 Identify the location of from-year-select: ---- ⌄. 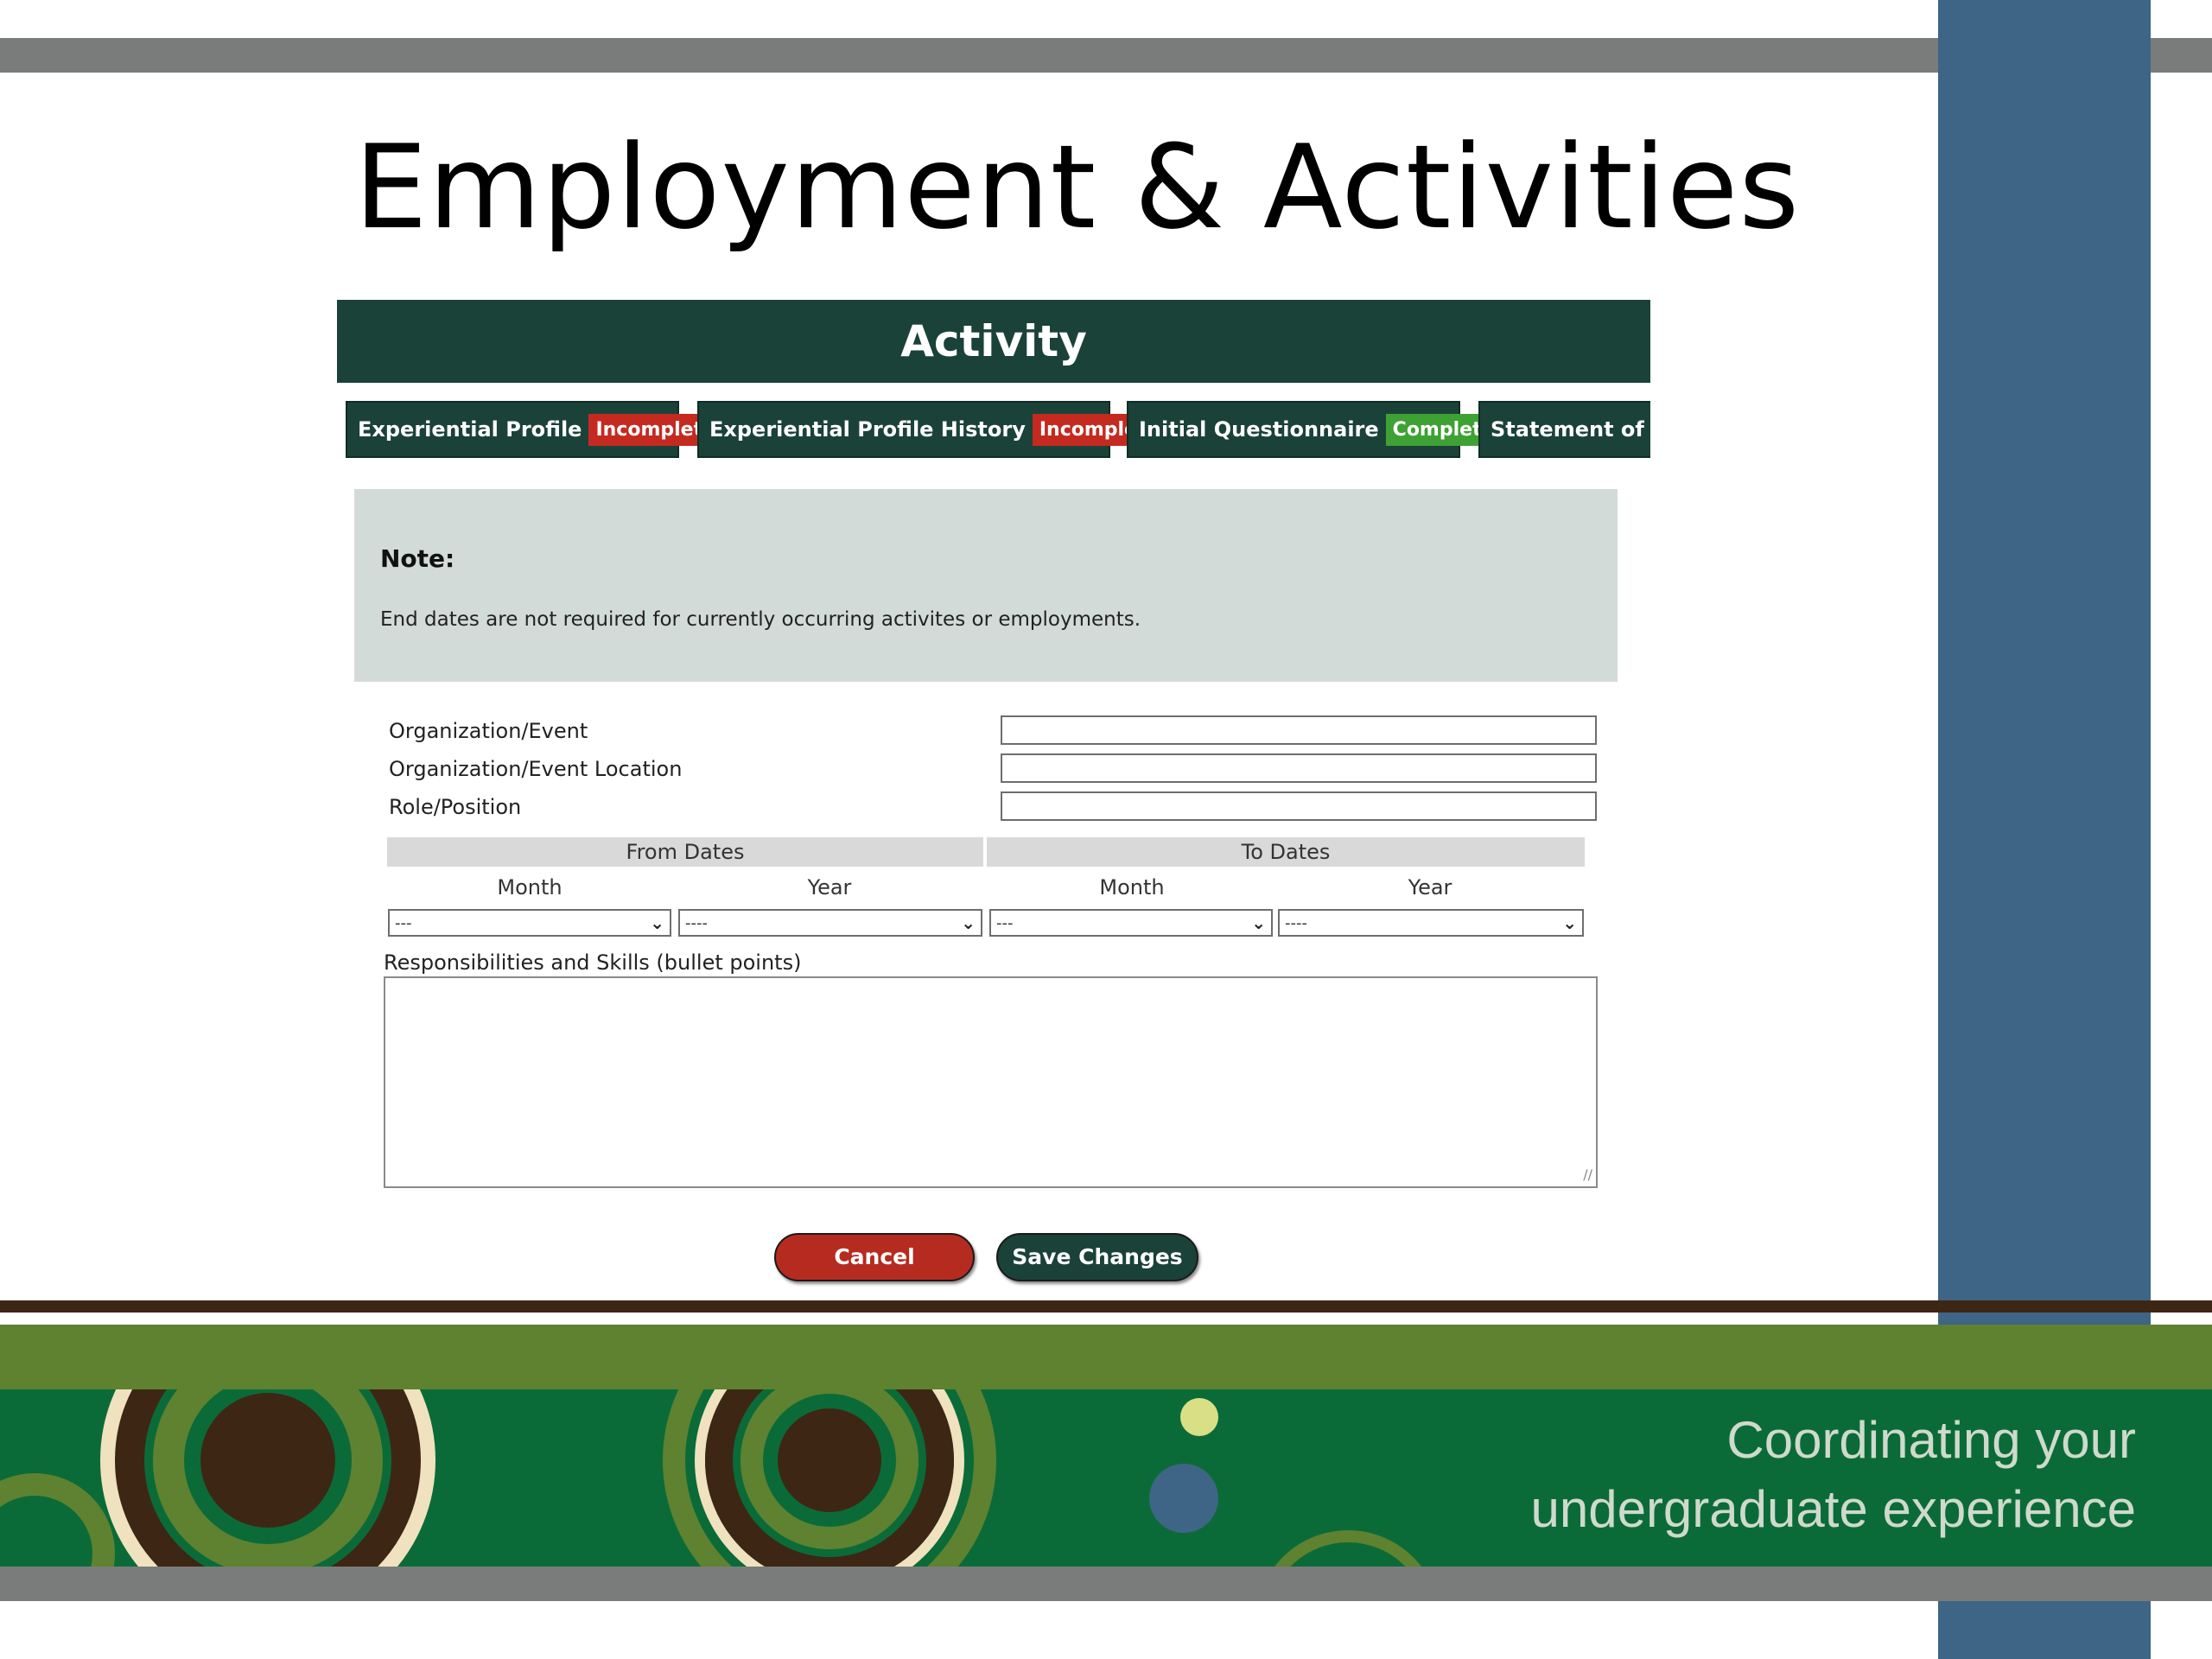
(830, 923).